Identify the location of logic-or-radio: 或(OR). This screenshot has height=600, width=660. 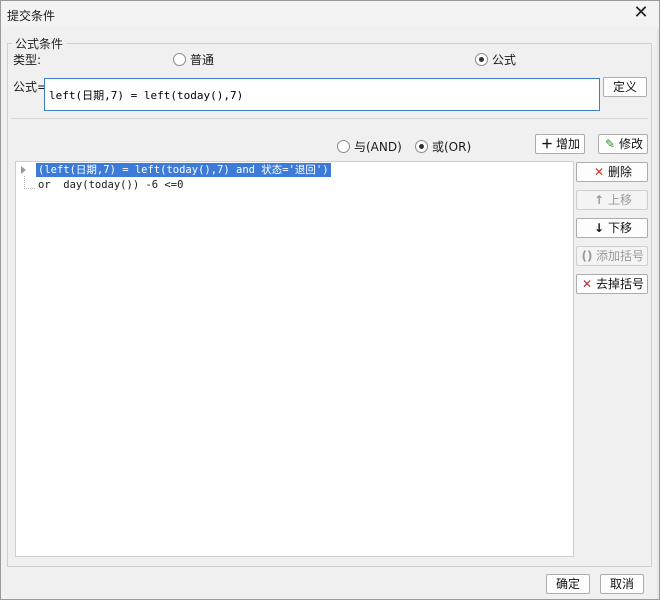
(443, 146).